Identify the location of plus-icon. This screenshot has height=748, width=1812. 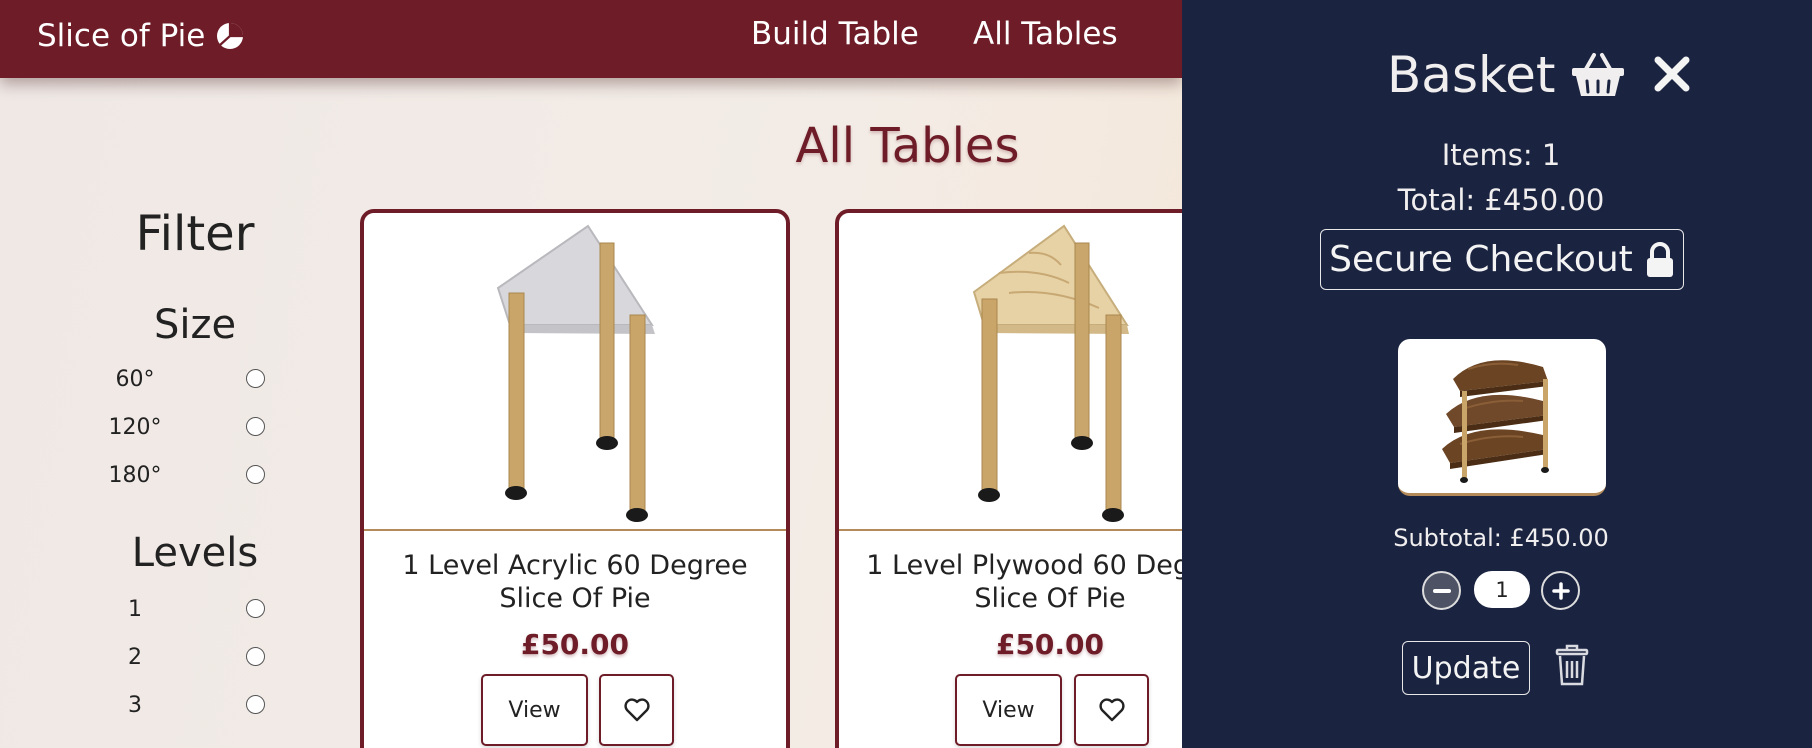
(1560, 590).